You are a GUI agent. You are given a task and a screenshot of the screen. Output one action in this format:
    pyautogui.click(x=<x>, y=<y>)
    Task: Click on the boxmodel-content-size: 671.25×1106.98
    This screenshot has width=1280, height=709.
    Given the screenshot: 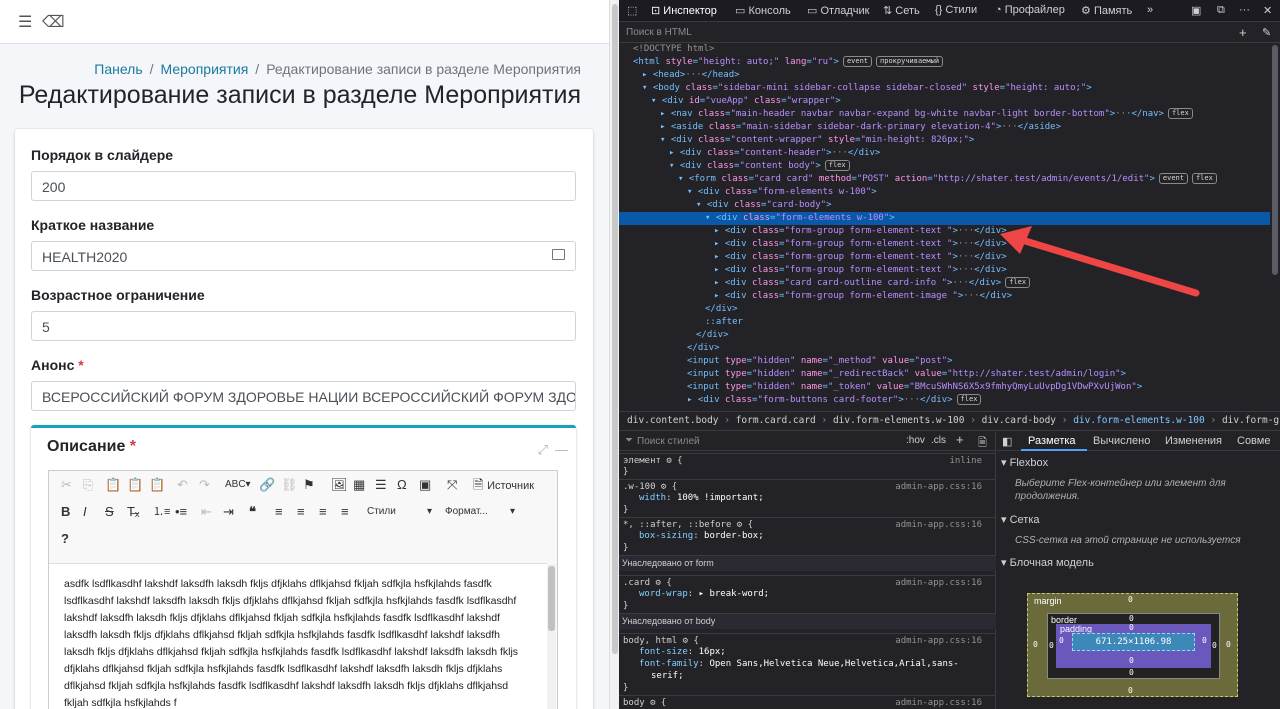 What is the action you would take?
    pyautogui.click(x=1133, y=642)
    